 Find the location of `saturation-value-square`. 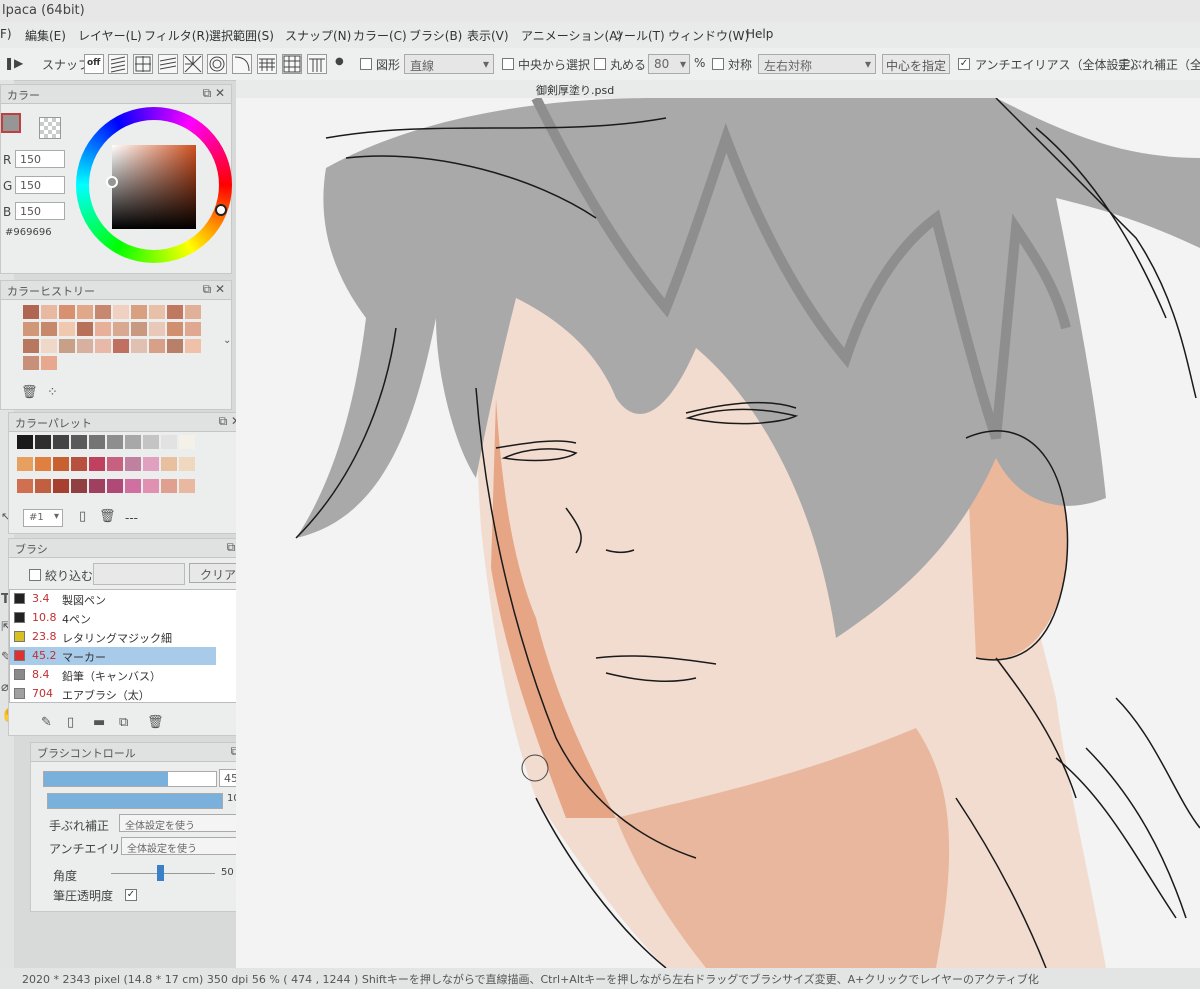

saturation-value-square is located at coordinates (154, 187).